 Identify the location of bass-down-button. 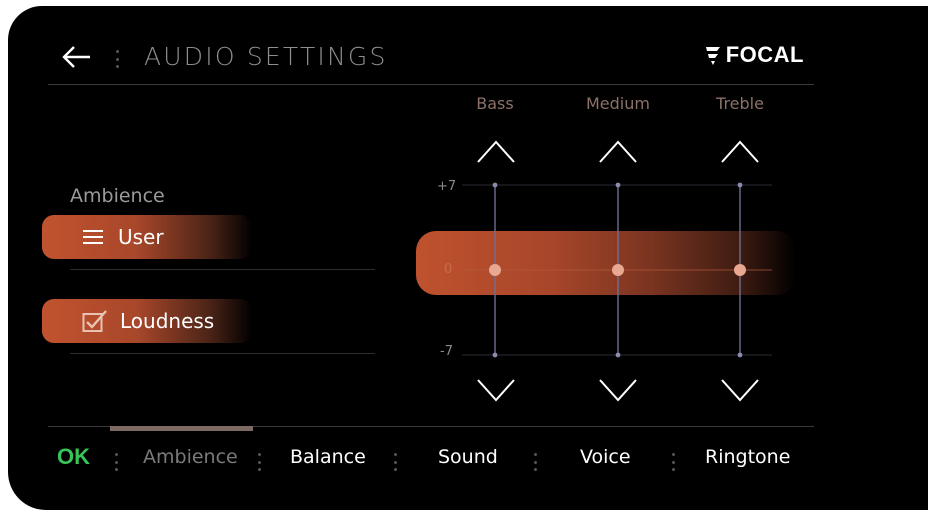
(496, 391).